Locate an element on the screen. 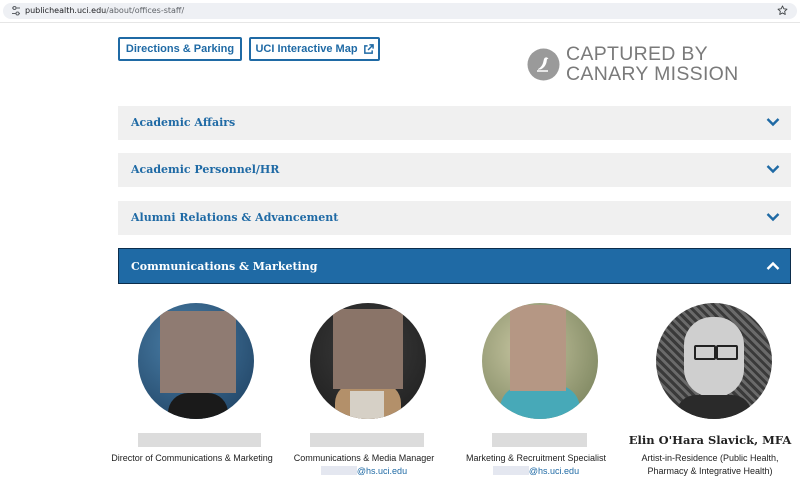 This screenshot has height=478, width=800. site-settings-icon is located at coordinates (16, 11).